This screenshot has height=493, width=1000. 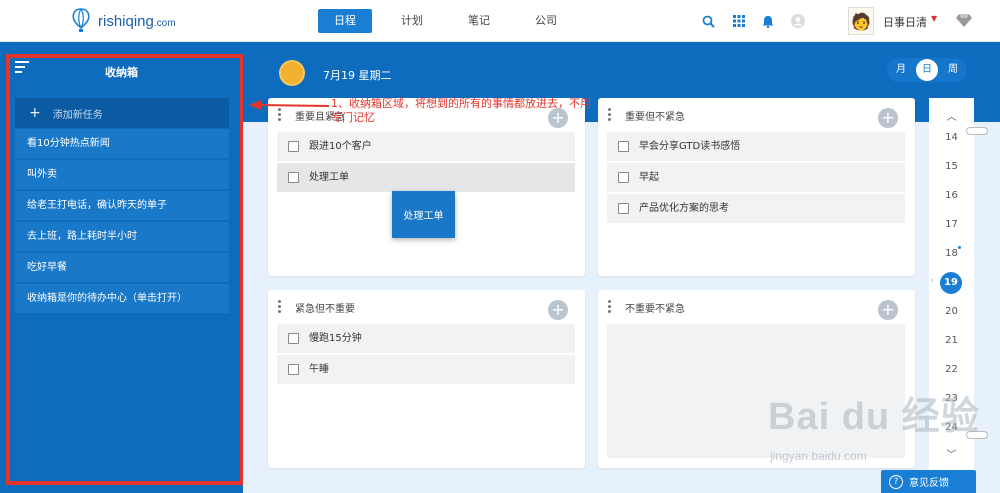 What do you see at coordinates (479, 21) in the screenshot?
I see `tab-notes: 笔记` at bounding box center [479, 21].